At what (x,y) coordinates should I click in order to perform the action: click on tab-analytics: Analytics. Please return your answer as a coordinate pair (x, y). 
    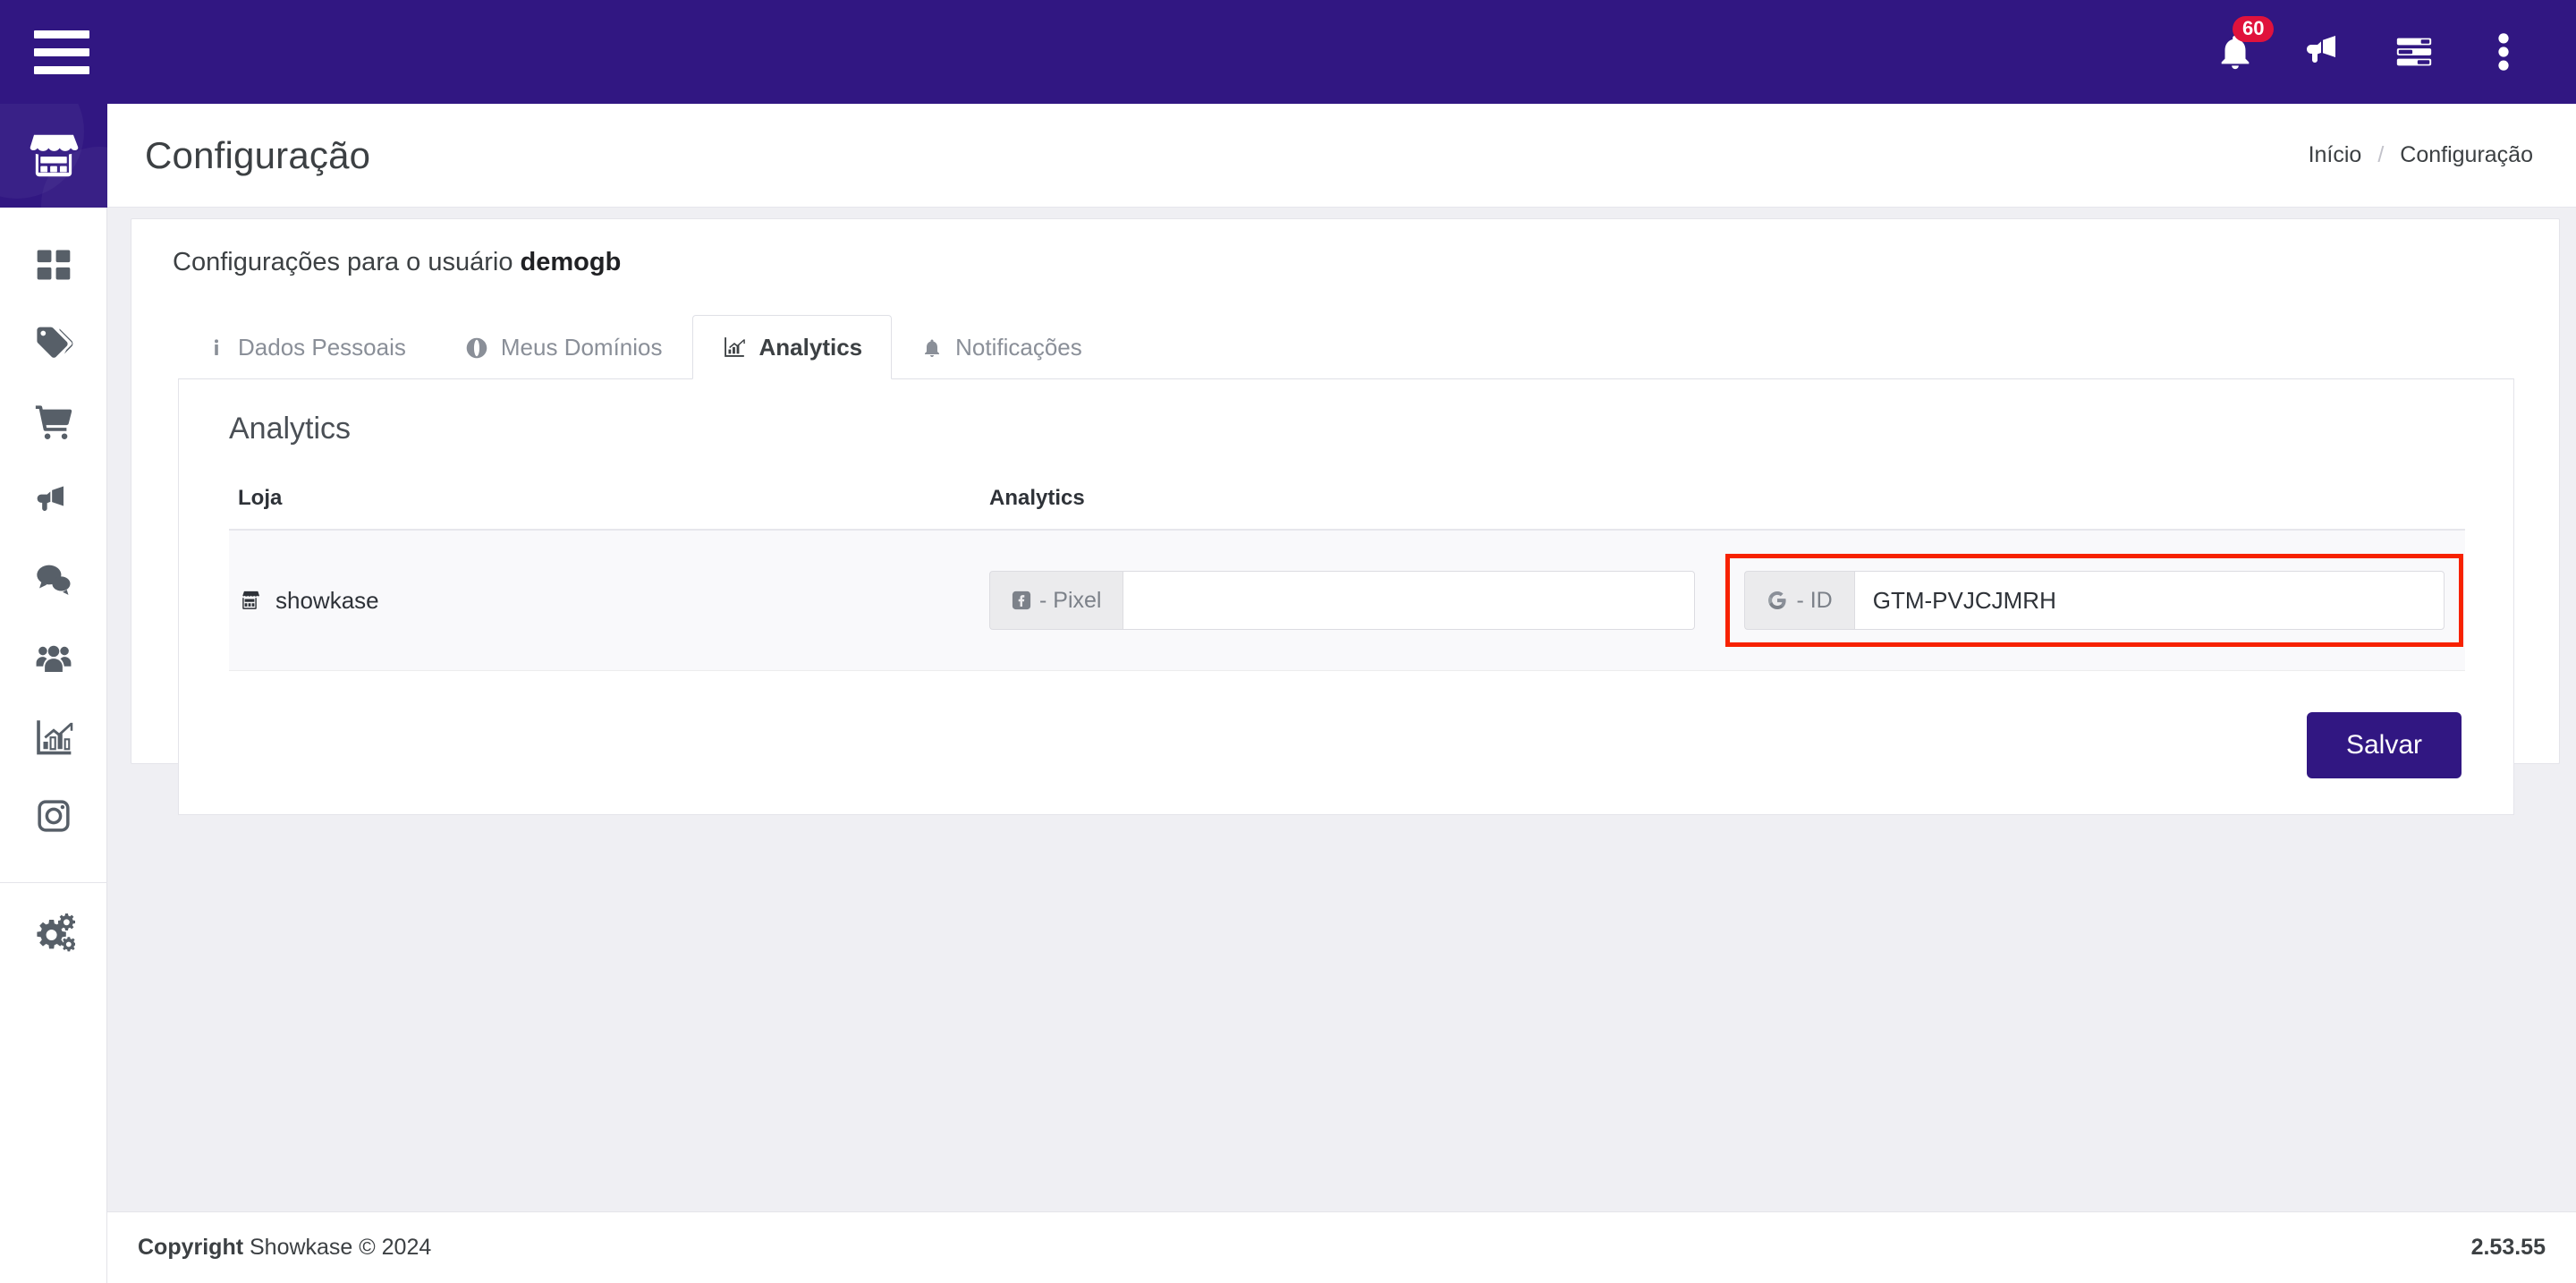
    Looking at the image, I should click on (792, 347).